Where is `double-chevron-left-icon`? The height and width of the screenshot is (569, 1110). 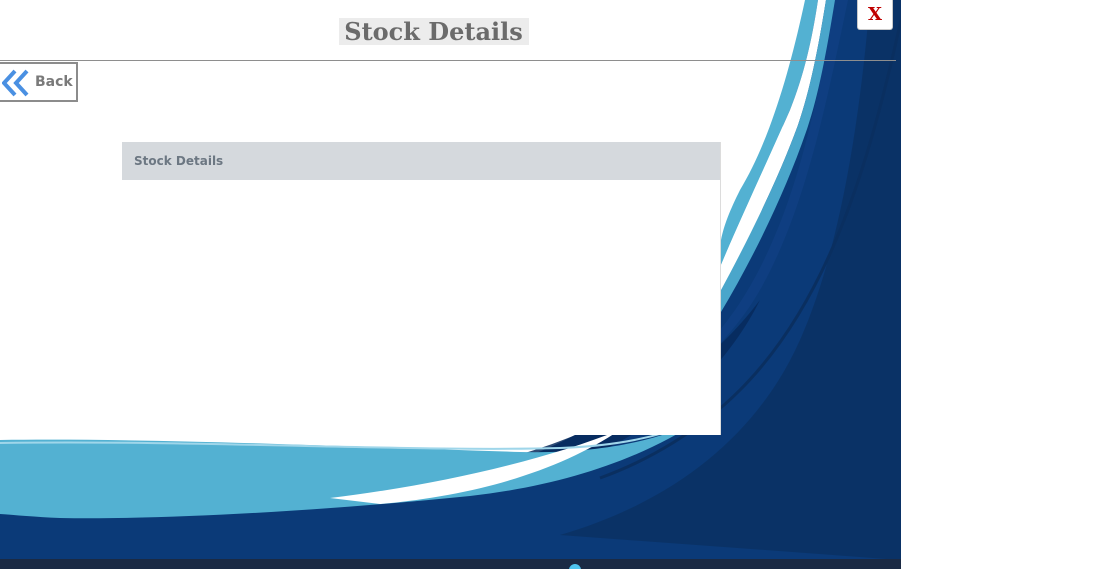
double-chevron-left-icon is located at coordinates (15, 83).